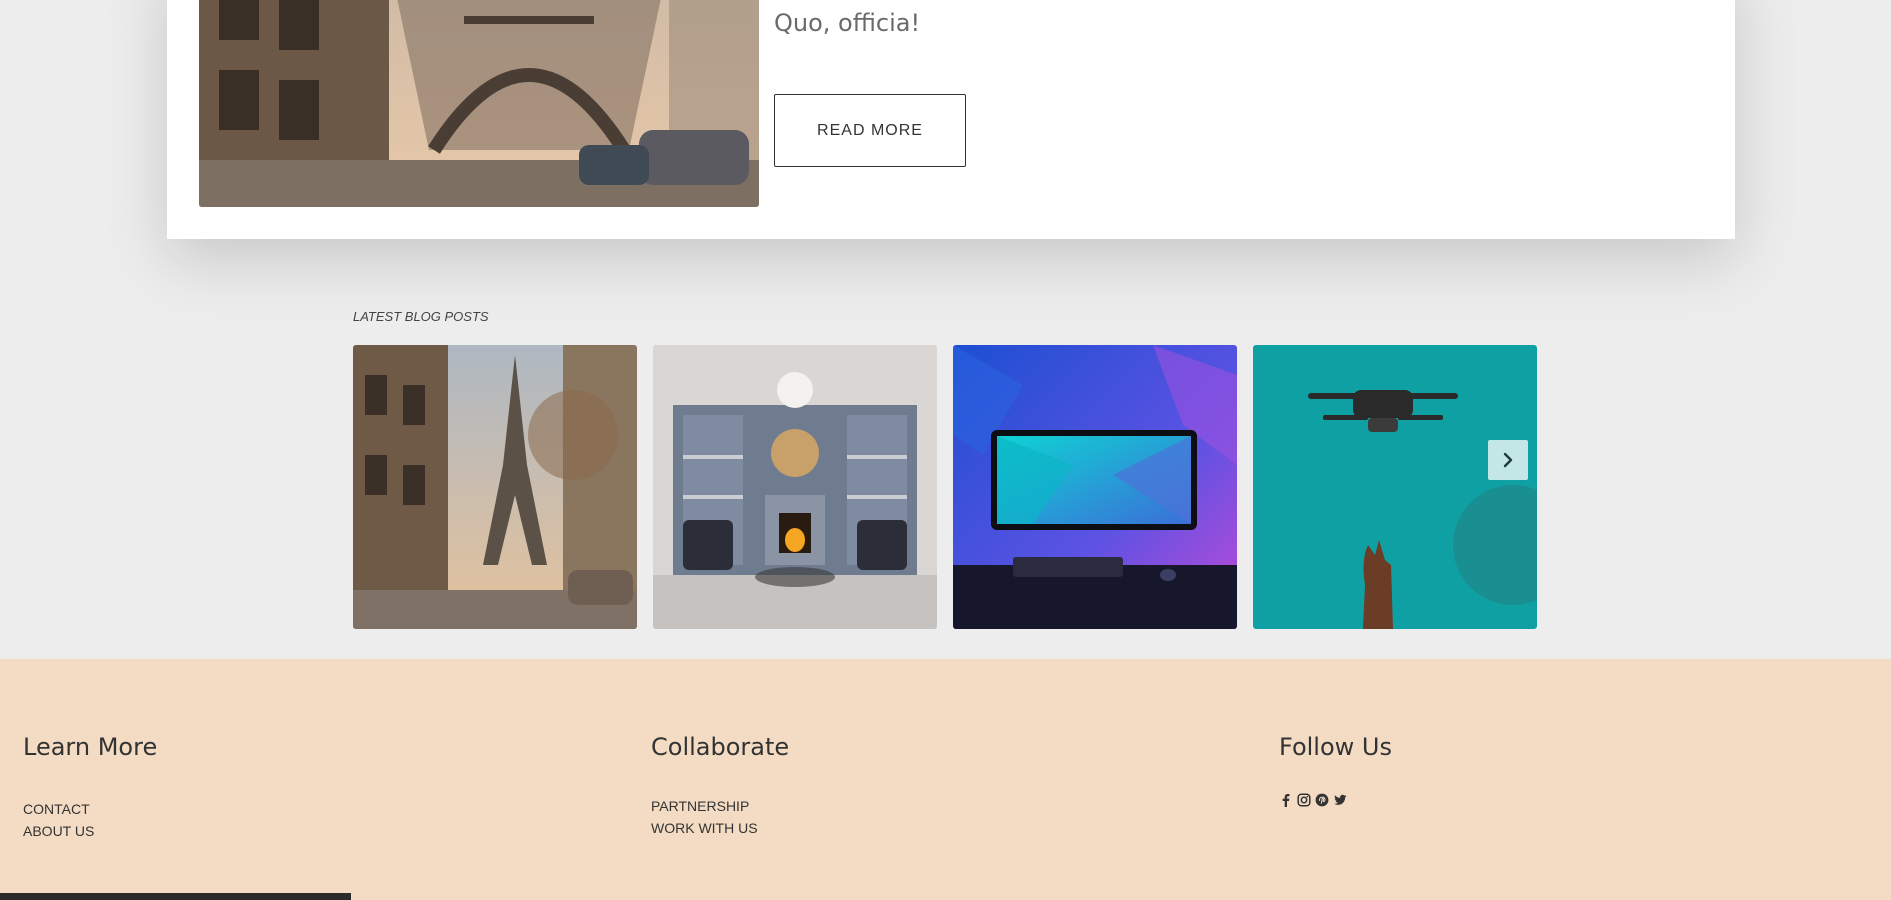  What do you see at coordinates (479, 103) in the screenshot?
I see `featured-post-image` at bounding box center [479, 103].